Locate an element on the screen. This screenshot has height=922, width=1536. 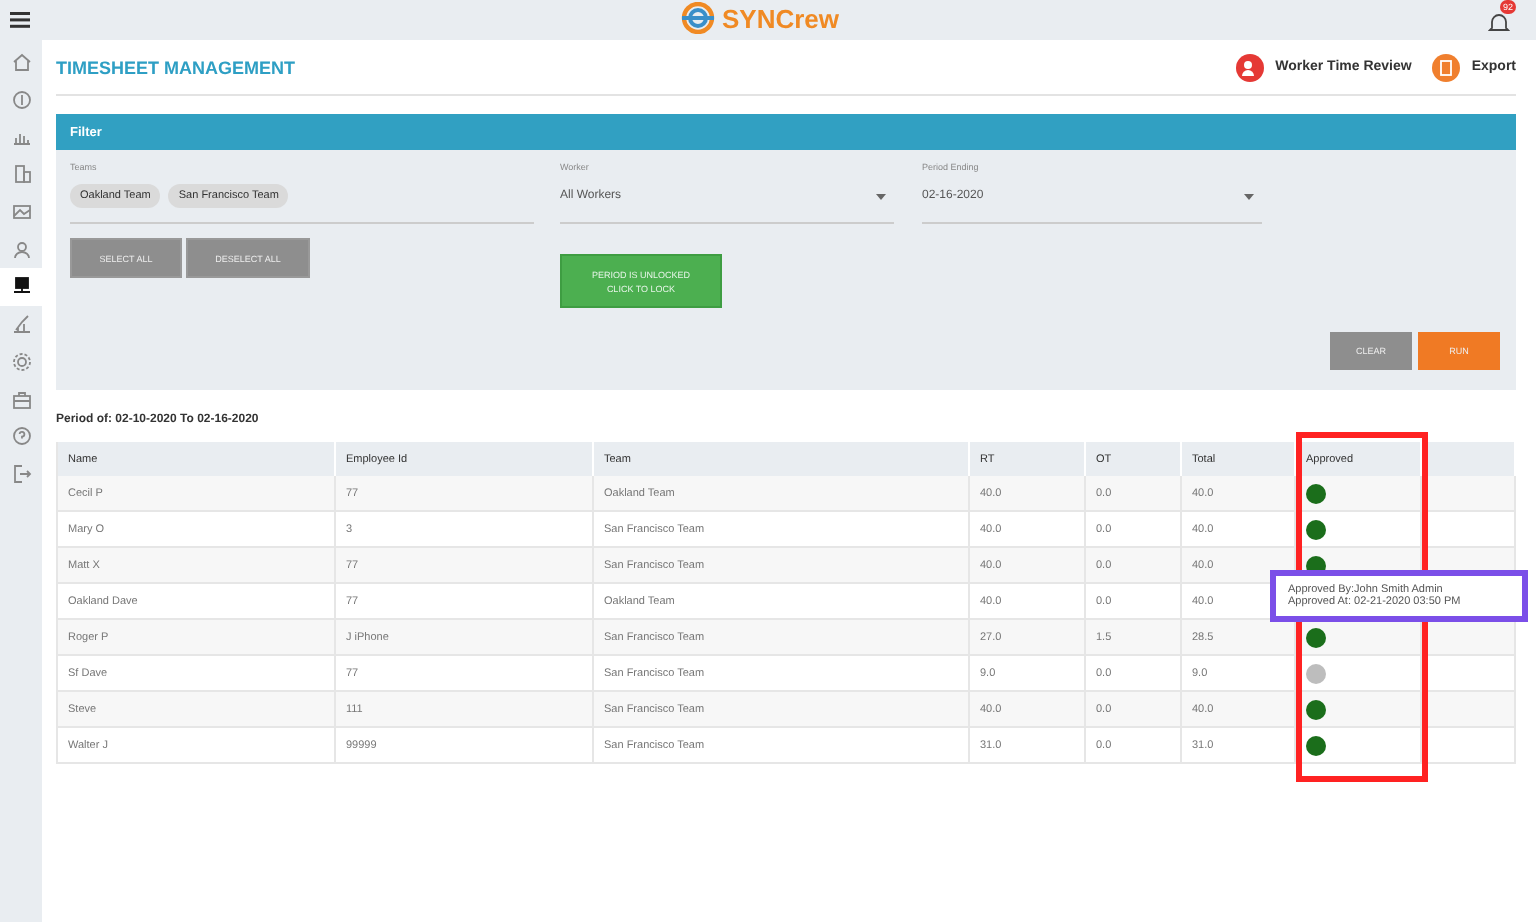
logo-icon is located at coordinates (700, 18).